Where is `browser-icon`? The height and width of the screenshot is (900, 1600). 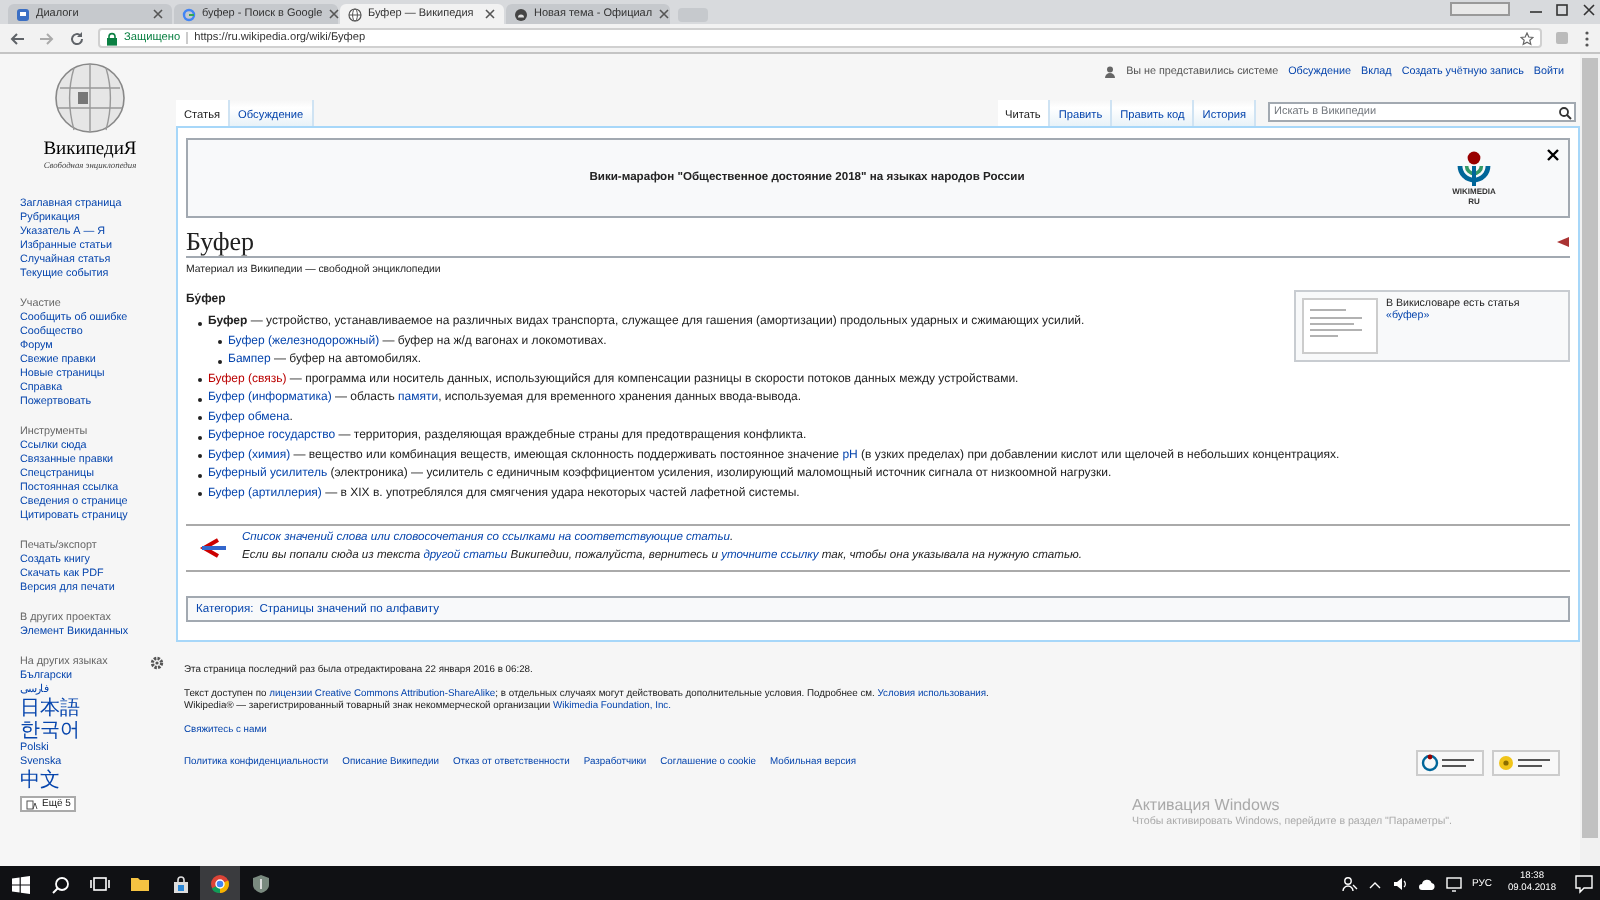 browser-icon is located at coordinates (220, 884).